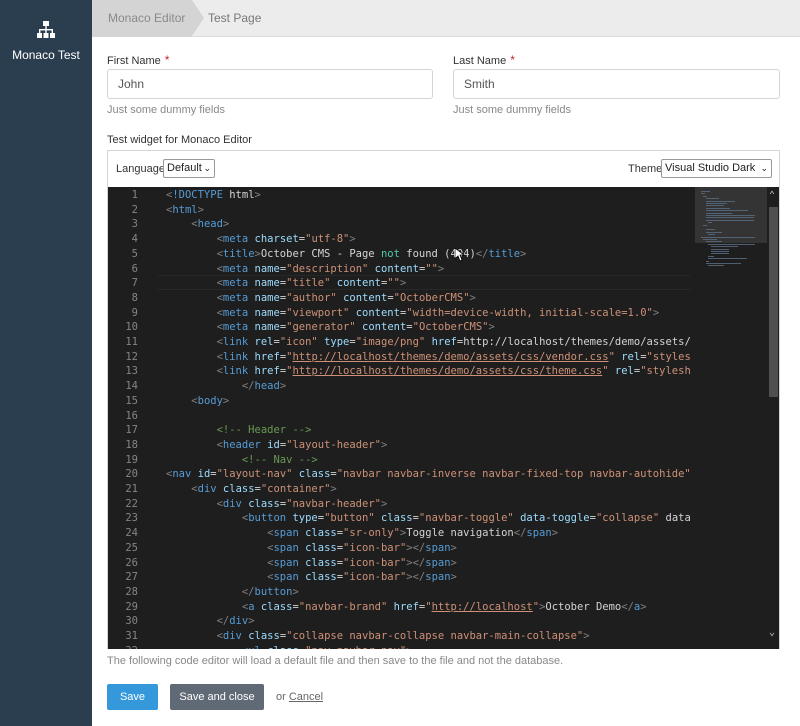 The width and height of the screenshot is (800, 726). I want to click on line-number: 30, so click(131, 621).